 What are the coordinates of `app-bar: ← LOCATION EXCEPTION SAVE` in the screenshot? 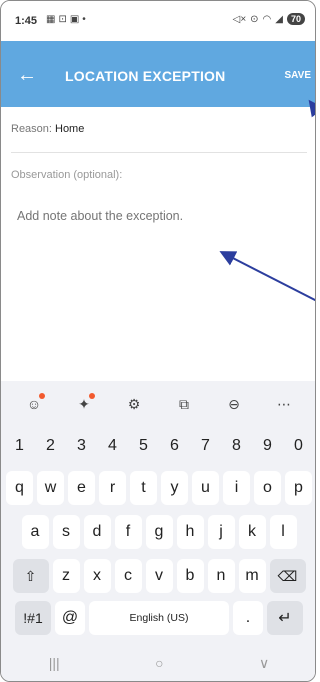 It's located at (158, 74).